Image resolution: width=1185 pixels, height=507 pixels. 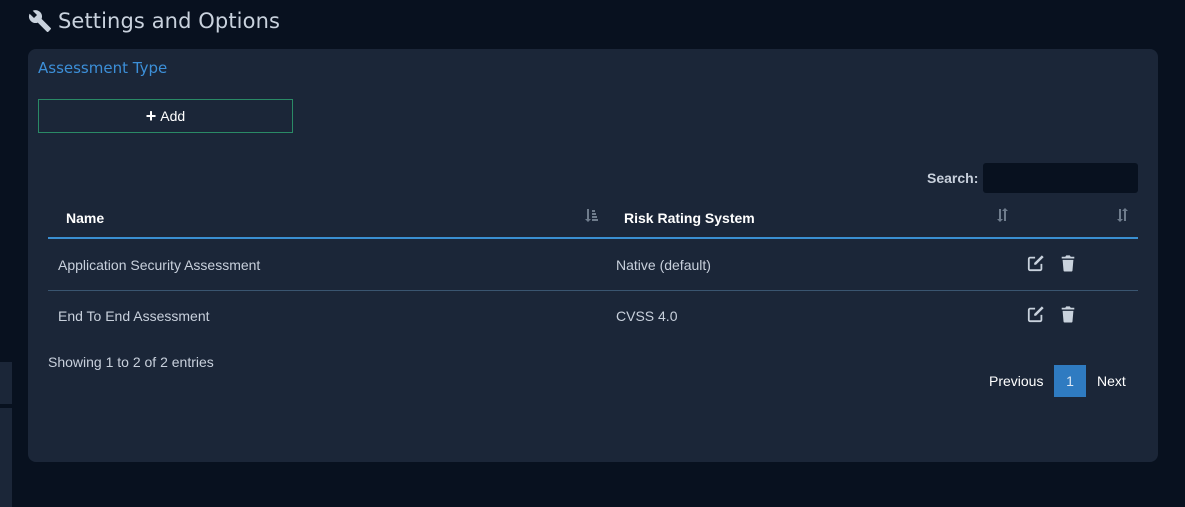 I want to click on sidebar-divider, so click(x=6, y=406).